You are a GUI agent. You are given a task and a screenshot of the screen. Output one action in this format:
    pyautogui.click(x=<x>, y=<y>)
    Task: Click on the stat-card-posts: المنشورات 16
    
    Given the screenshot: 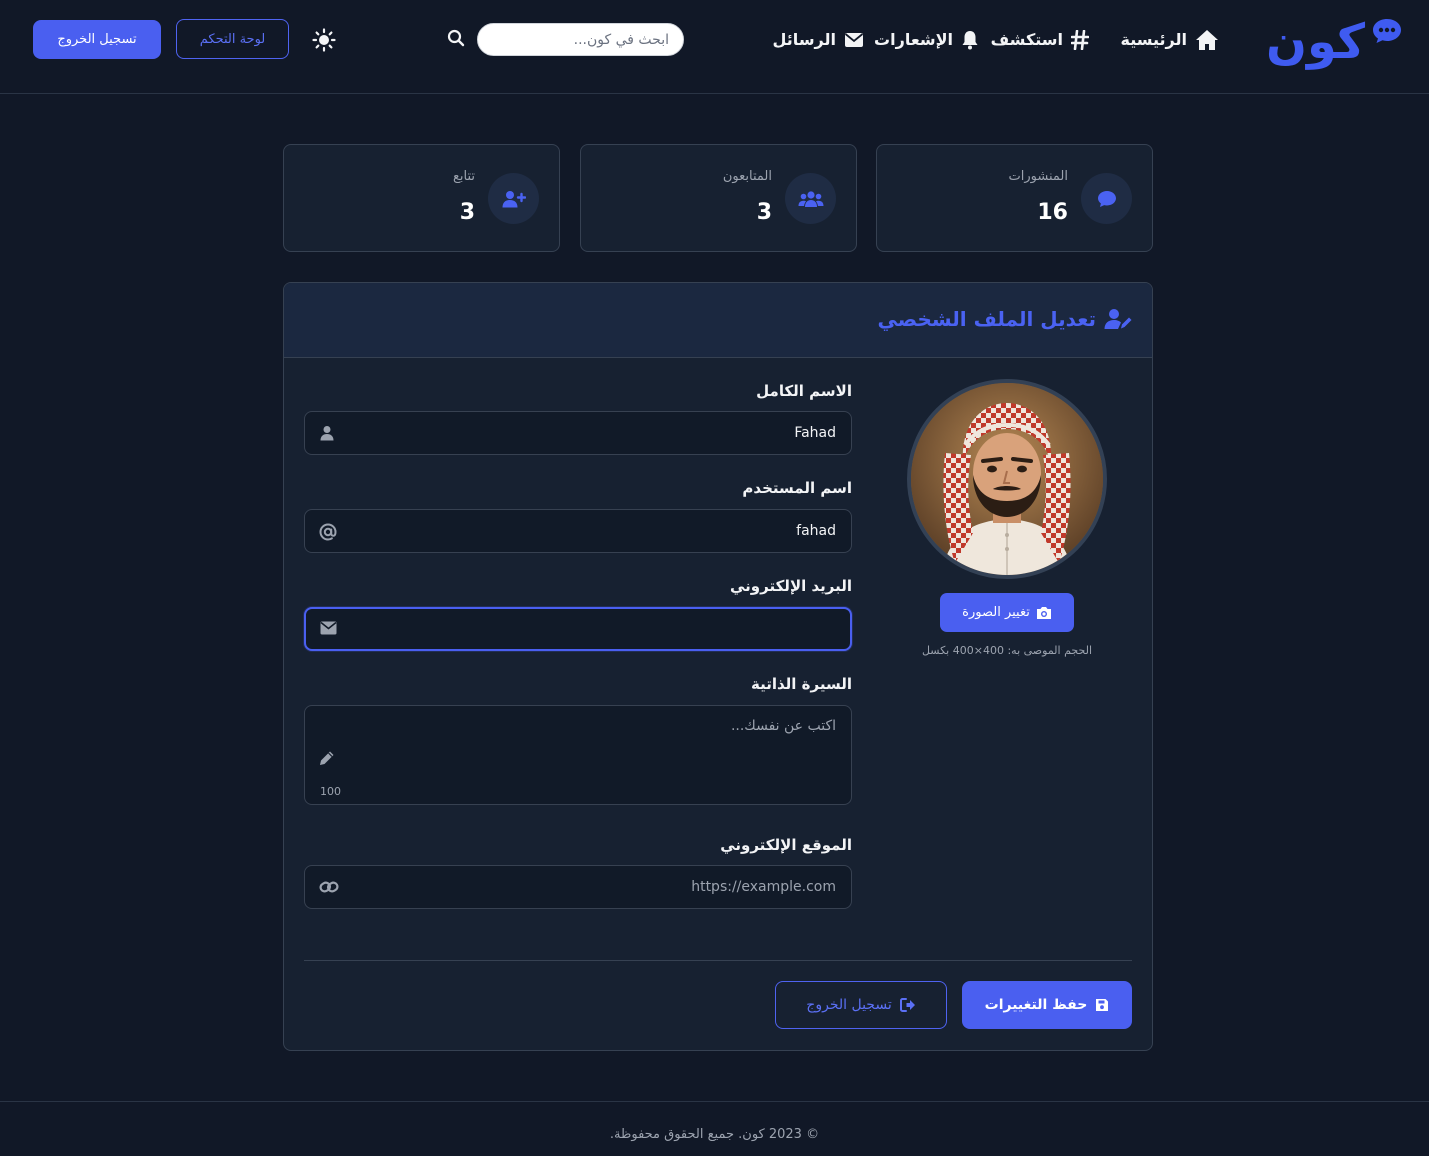 What is the action you would take?
    pyautogui.click(x=1014, y=198)
    